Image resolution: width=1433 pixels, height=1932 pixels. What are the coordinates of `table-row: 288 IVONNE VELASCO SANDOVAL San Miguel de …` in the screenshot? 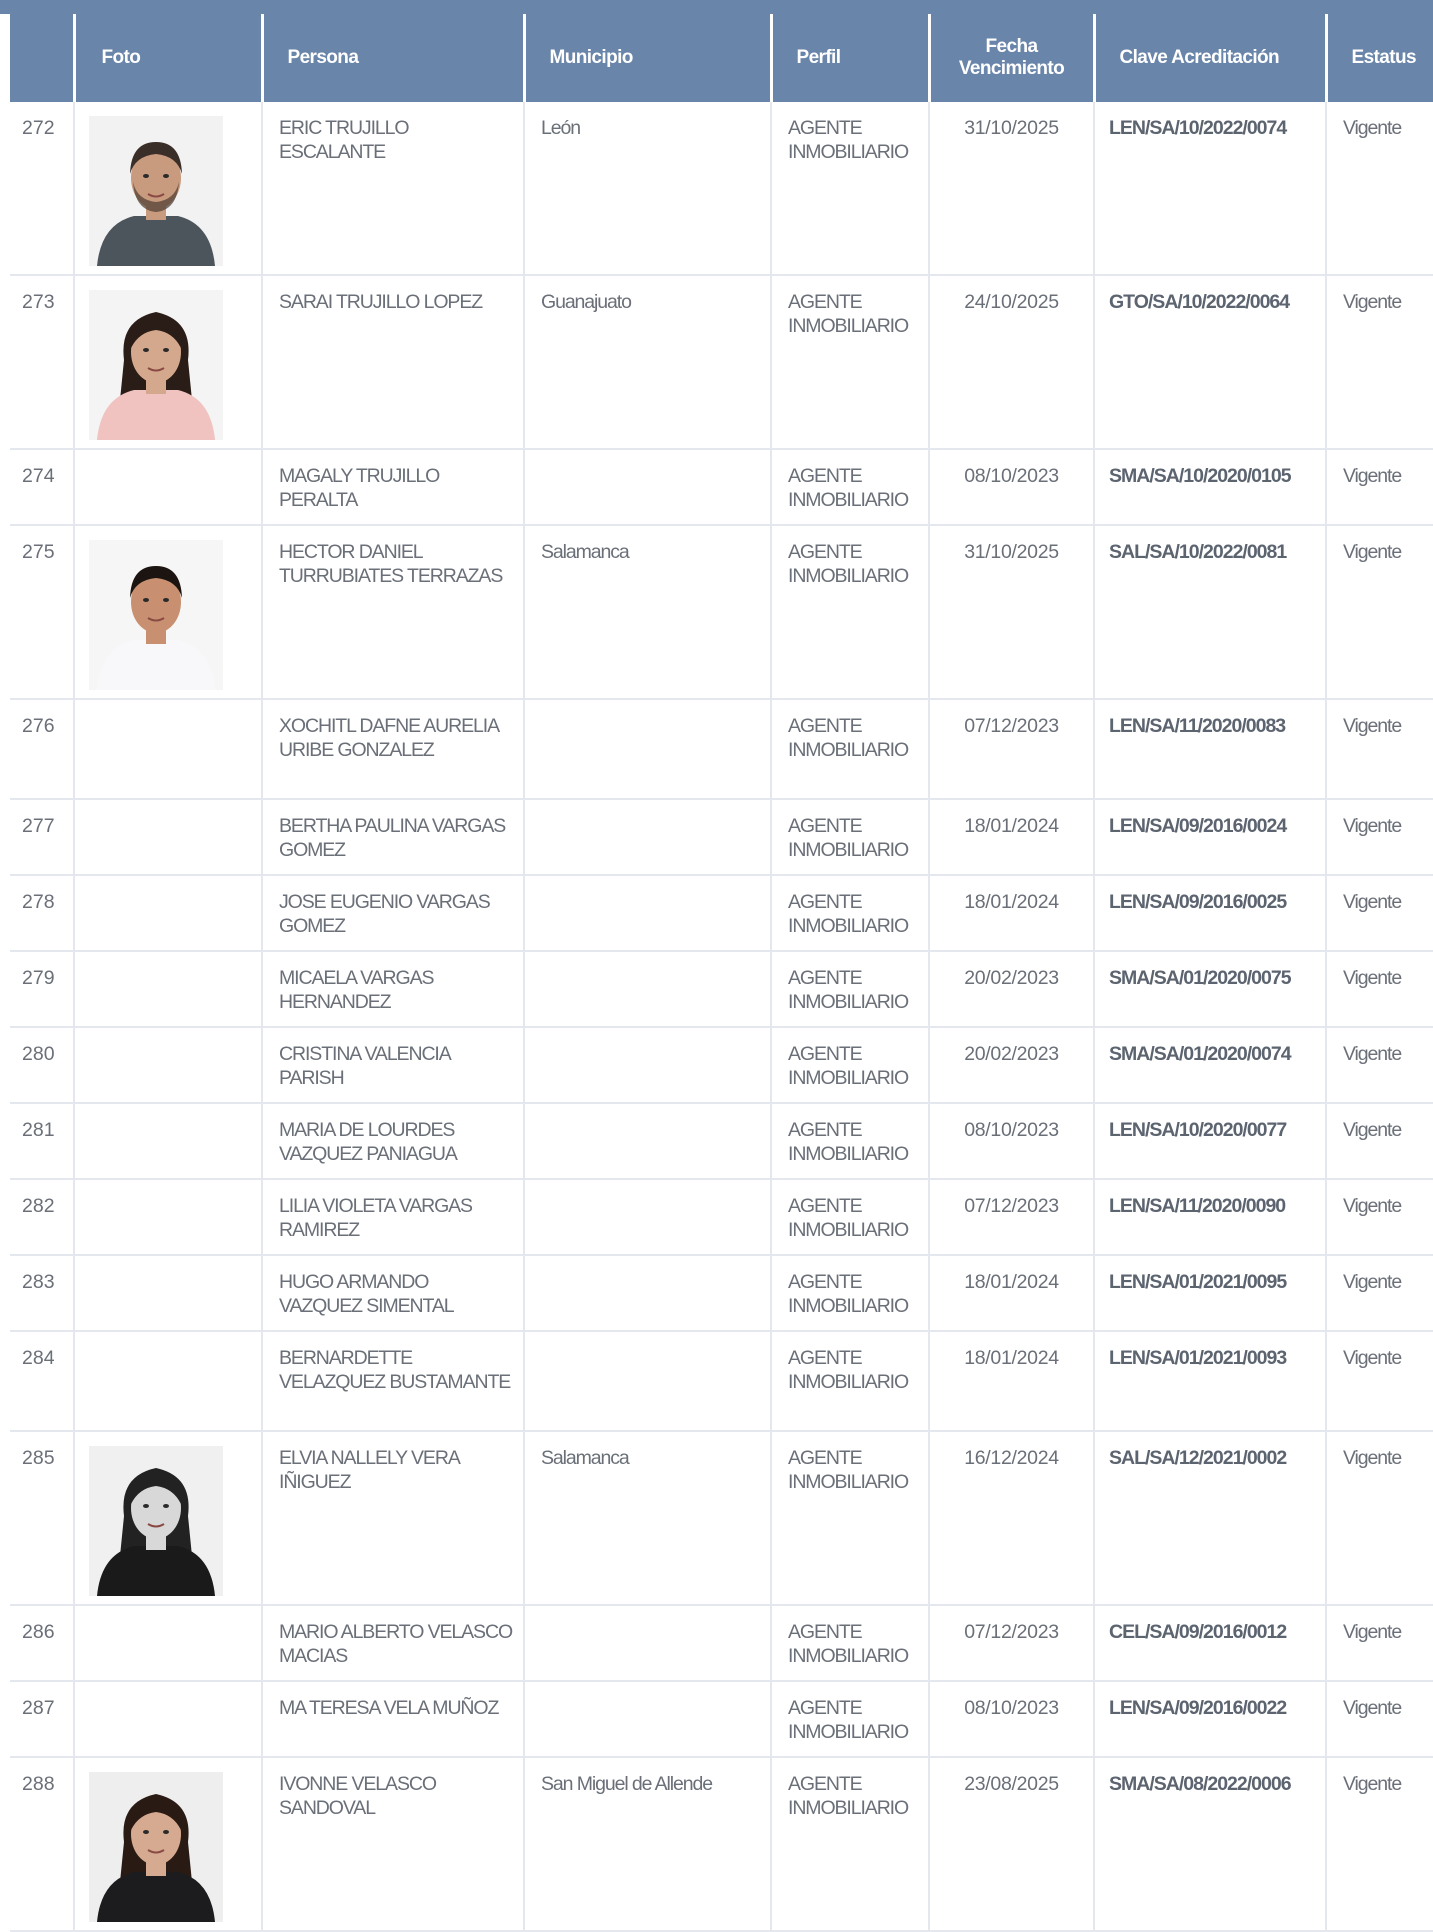 It's located at (721, 1844).